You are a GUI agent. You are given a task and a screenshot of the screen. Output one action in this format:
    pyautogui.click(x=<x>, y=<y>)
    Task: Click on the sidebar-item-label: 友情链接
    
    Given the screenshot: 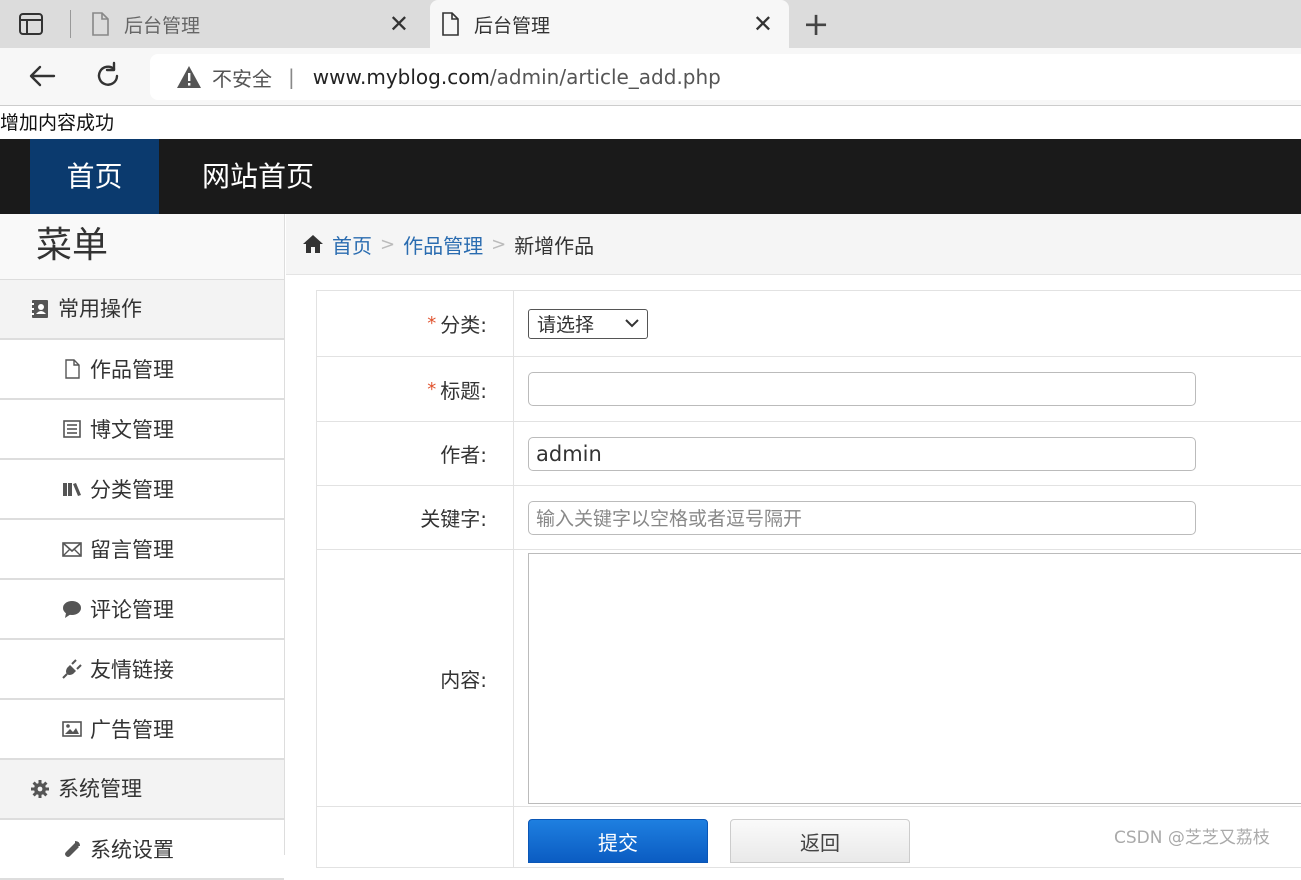 What is the action you would take?
    pyautogui.click(x=132, y=670)
    